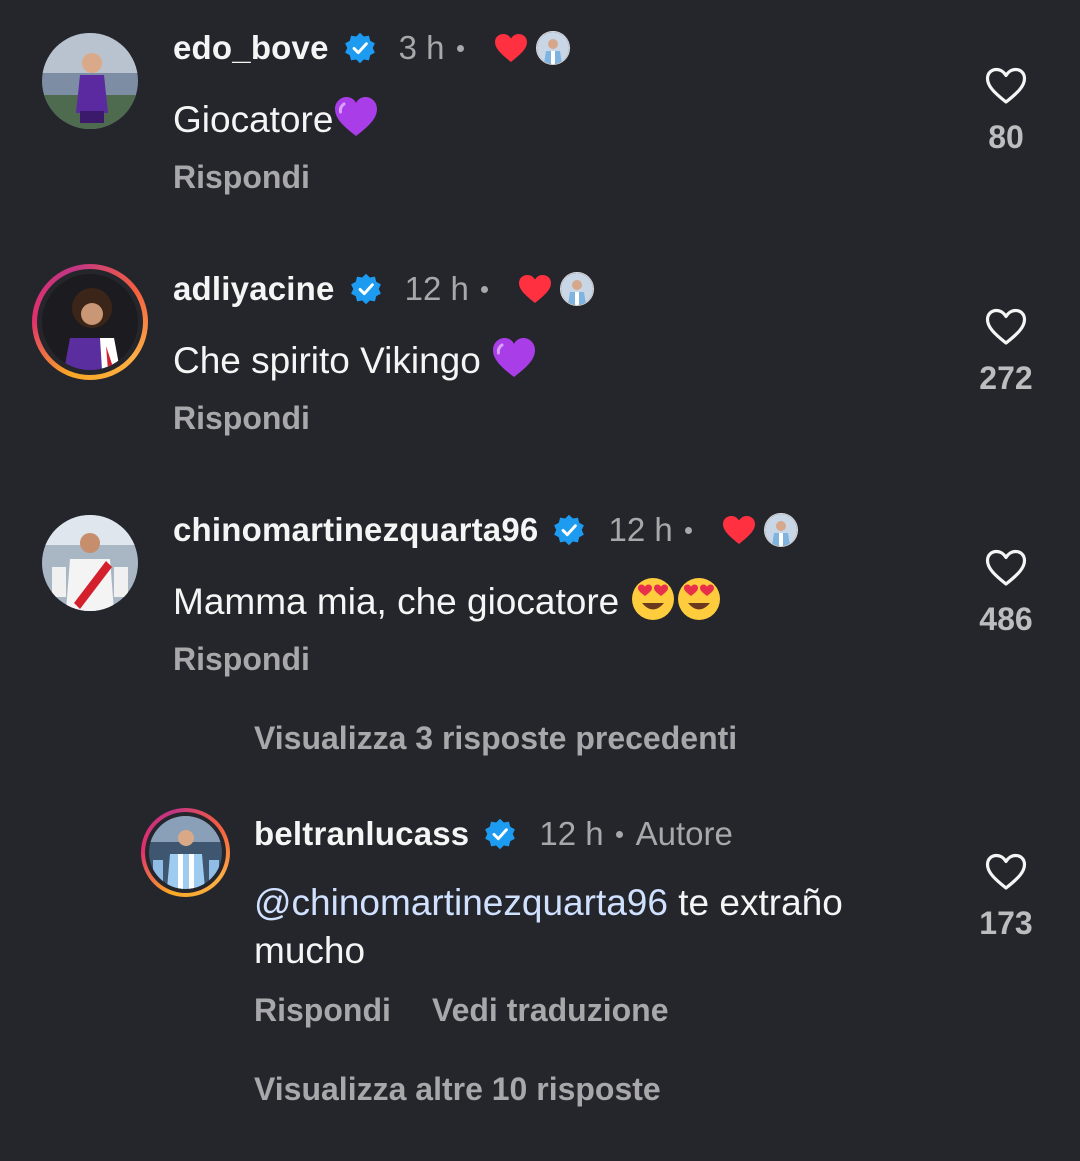 The height and width of the screenshot is (1161, 1080). I want to click on avatar-adliyacine, so click(90, 322).